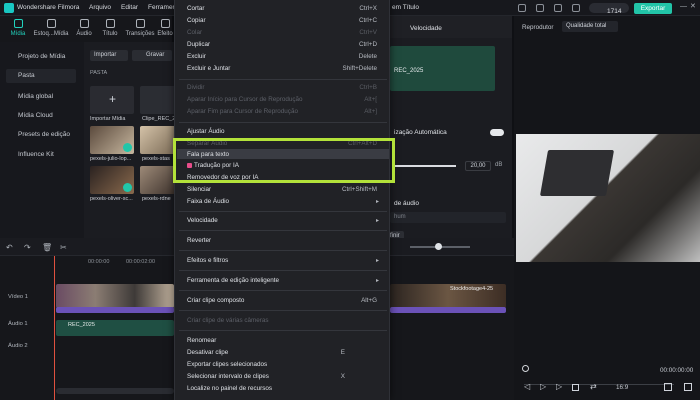 Image resolution: width=700 pixels, height=400 pixels. Describe the element at coordinates (18, 28) in the screenshot. I see `tab-midia: Mídia` at that location.